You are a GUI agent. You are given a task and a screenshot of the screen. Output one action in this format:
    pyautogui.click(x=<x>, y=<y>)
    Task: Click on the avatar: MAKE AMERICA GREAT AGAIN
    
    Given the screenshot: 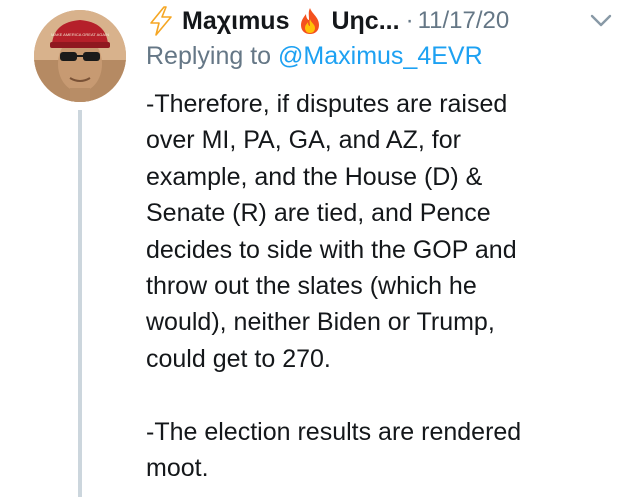 What is the action you would take?
    pyautogui.click(x=80, y=56)
    